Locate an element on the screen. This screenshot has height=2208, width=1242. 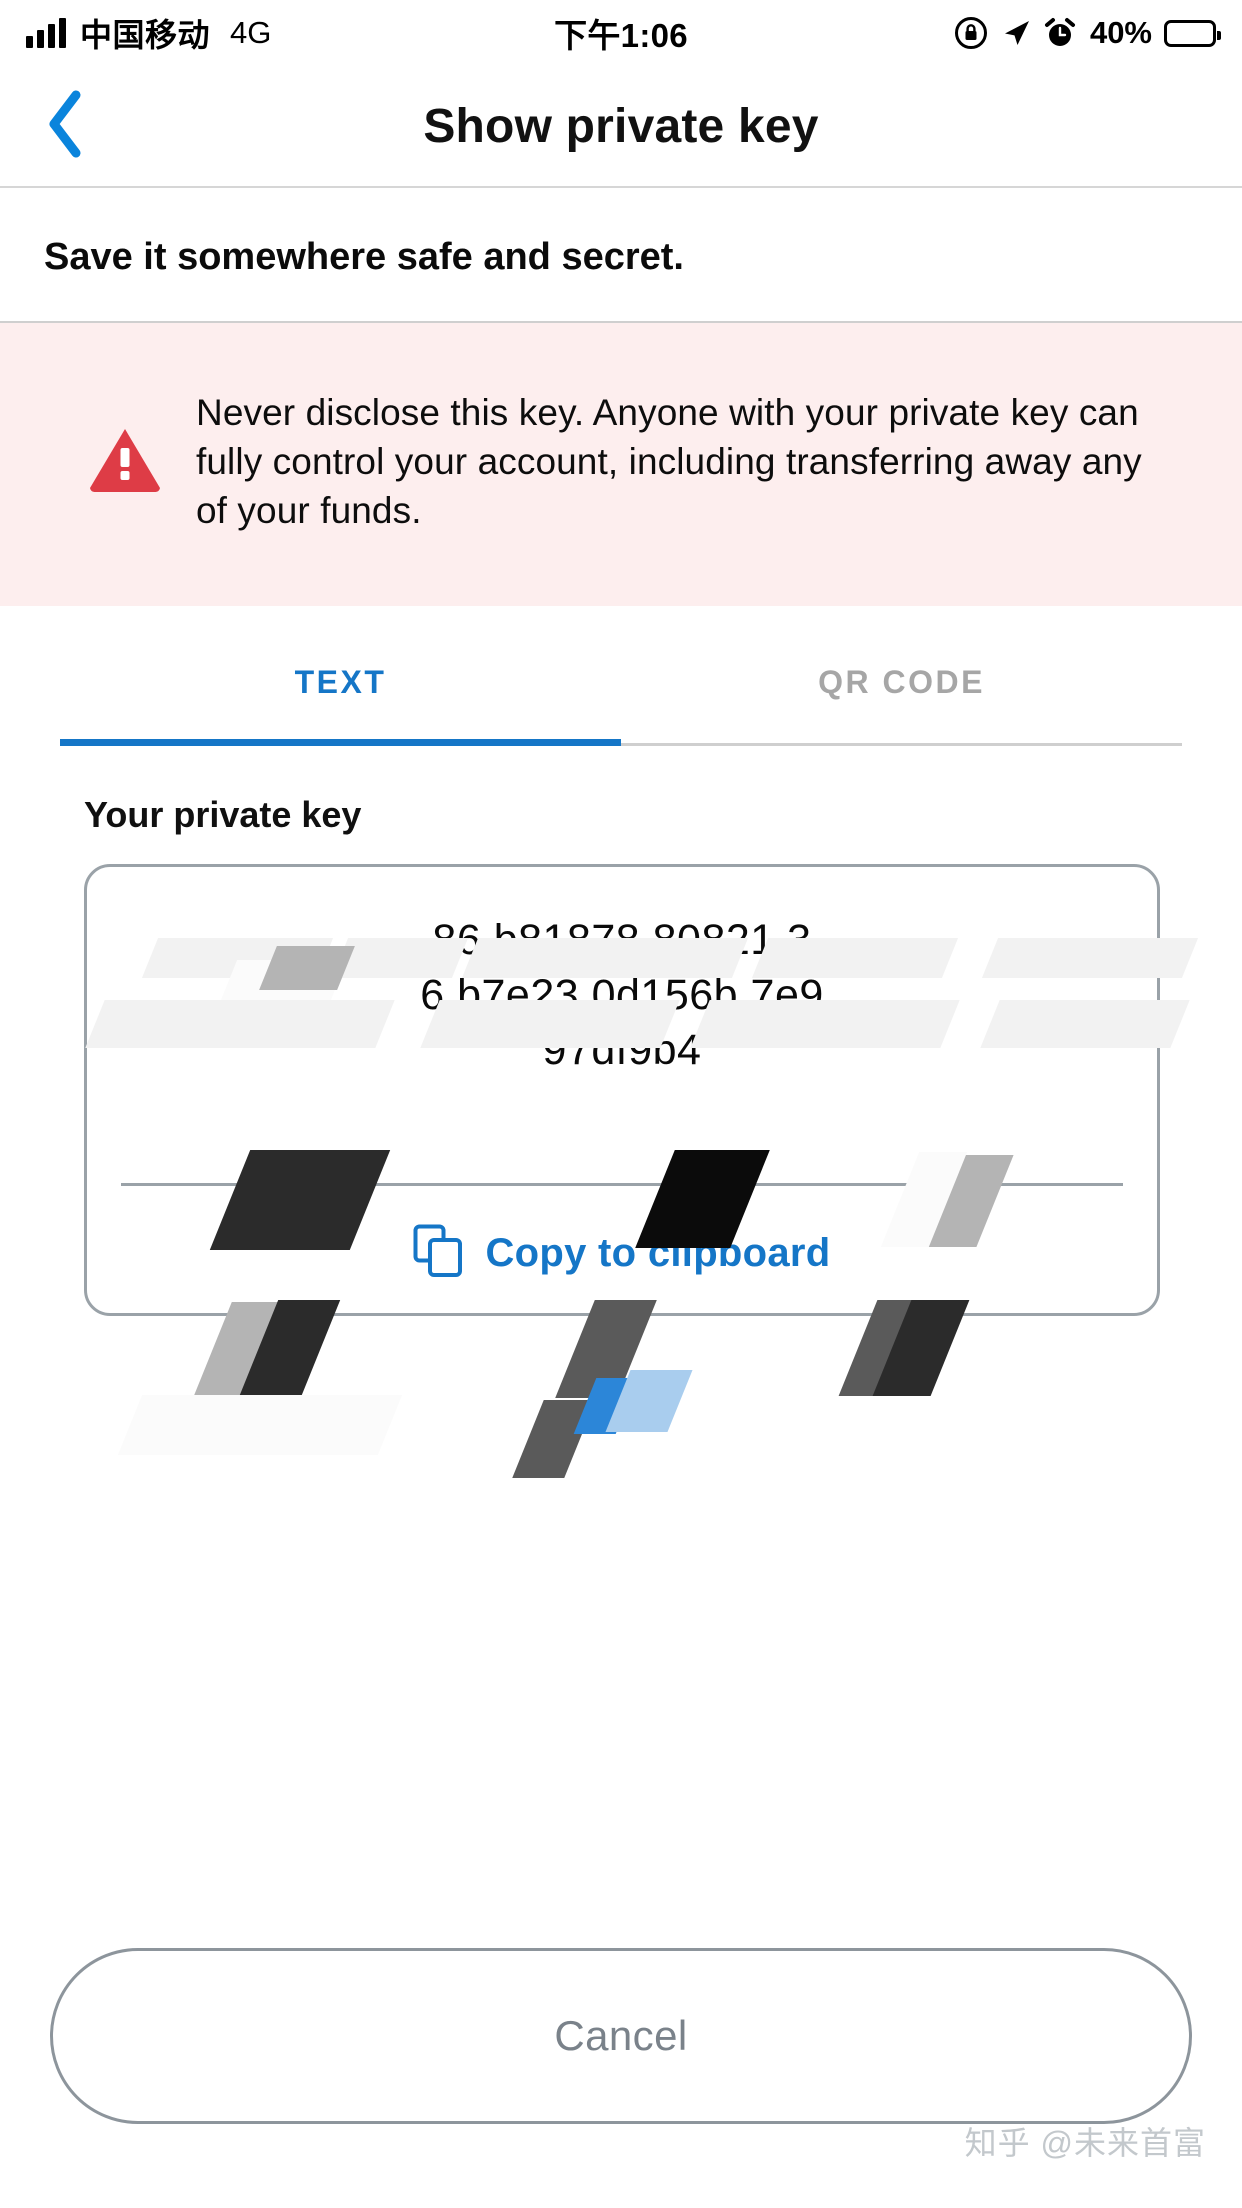
status-bar: 中国移动 4G 下午1:06 40% is located at coordinates (621, 33).